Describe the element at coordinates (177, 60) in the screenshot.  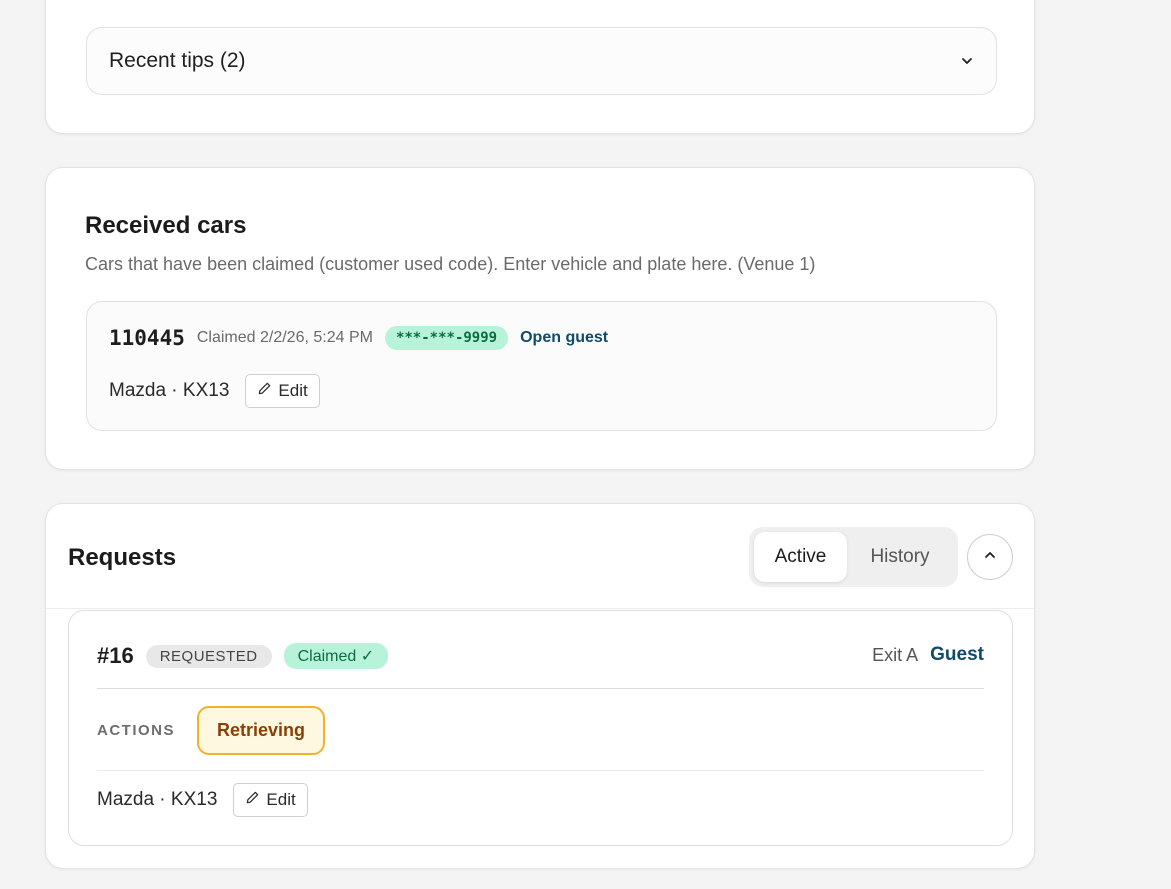
I see `recent-tips-label: Recent tips (2)` at that location.